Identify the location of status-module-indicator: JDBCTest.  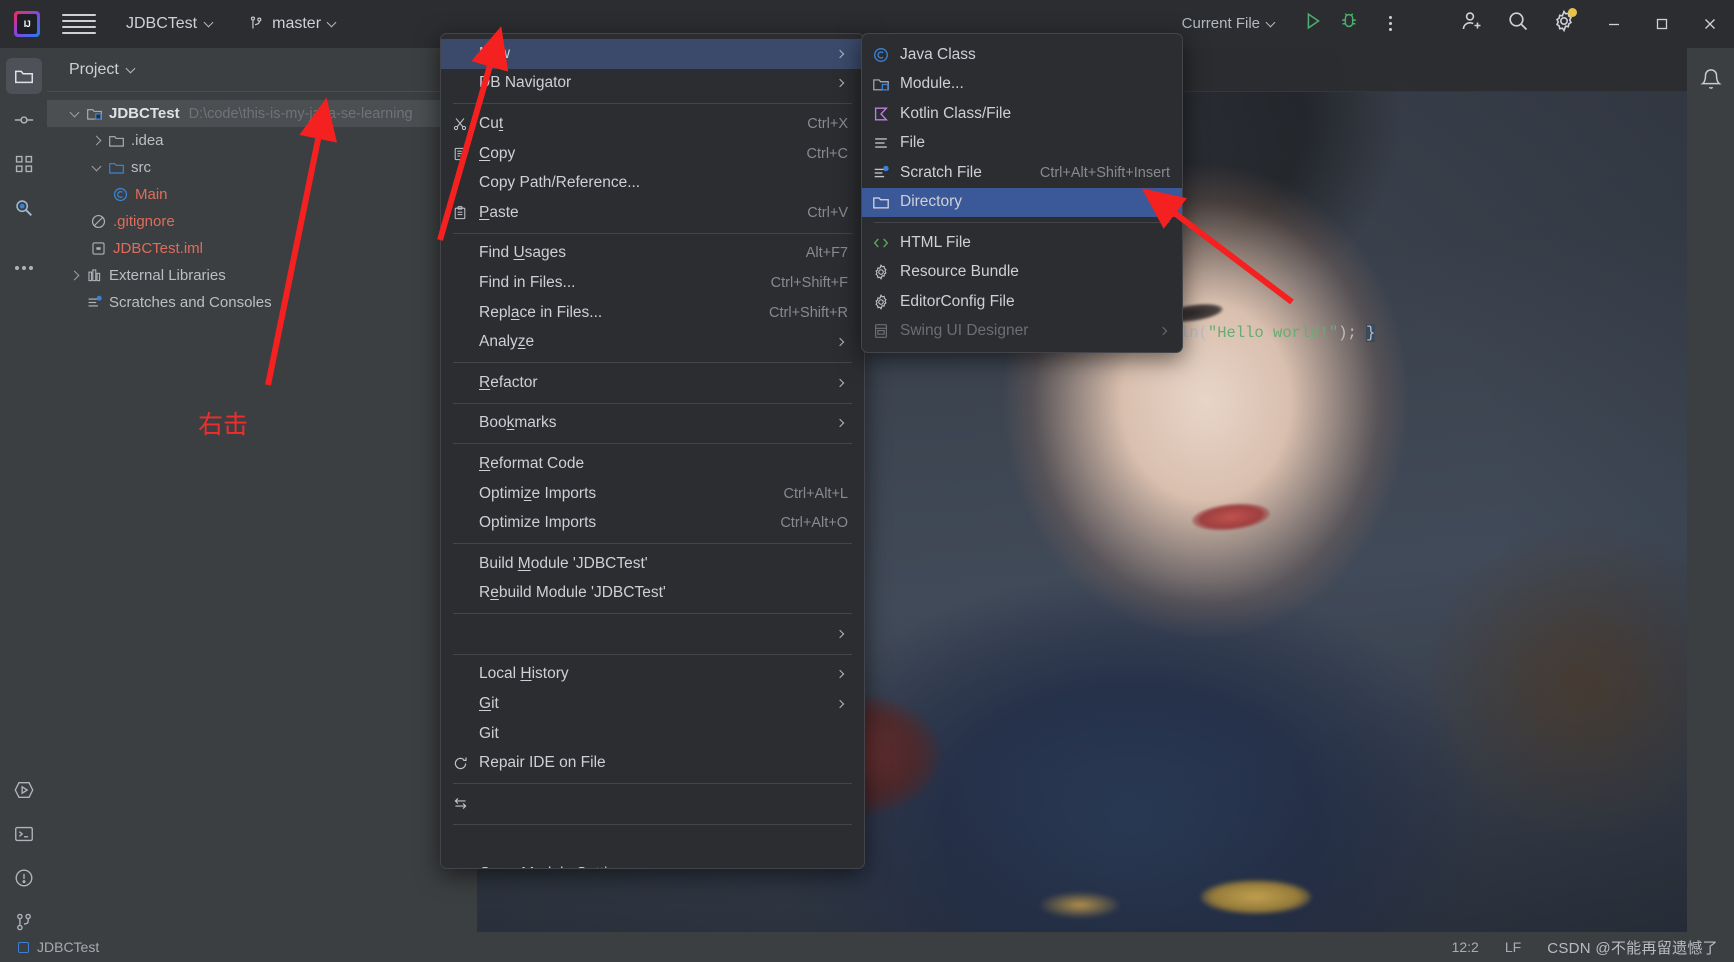
(58, 947).